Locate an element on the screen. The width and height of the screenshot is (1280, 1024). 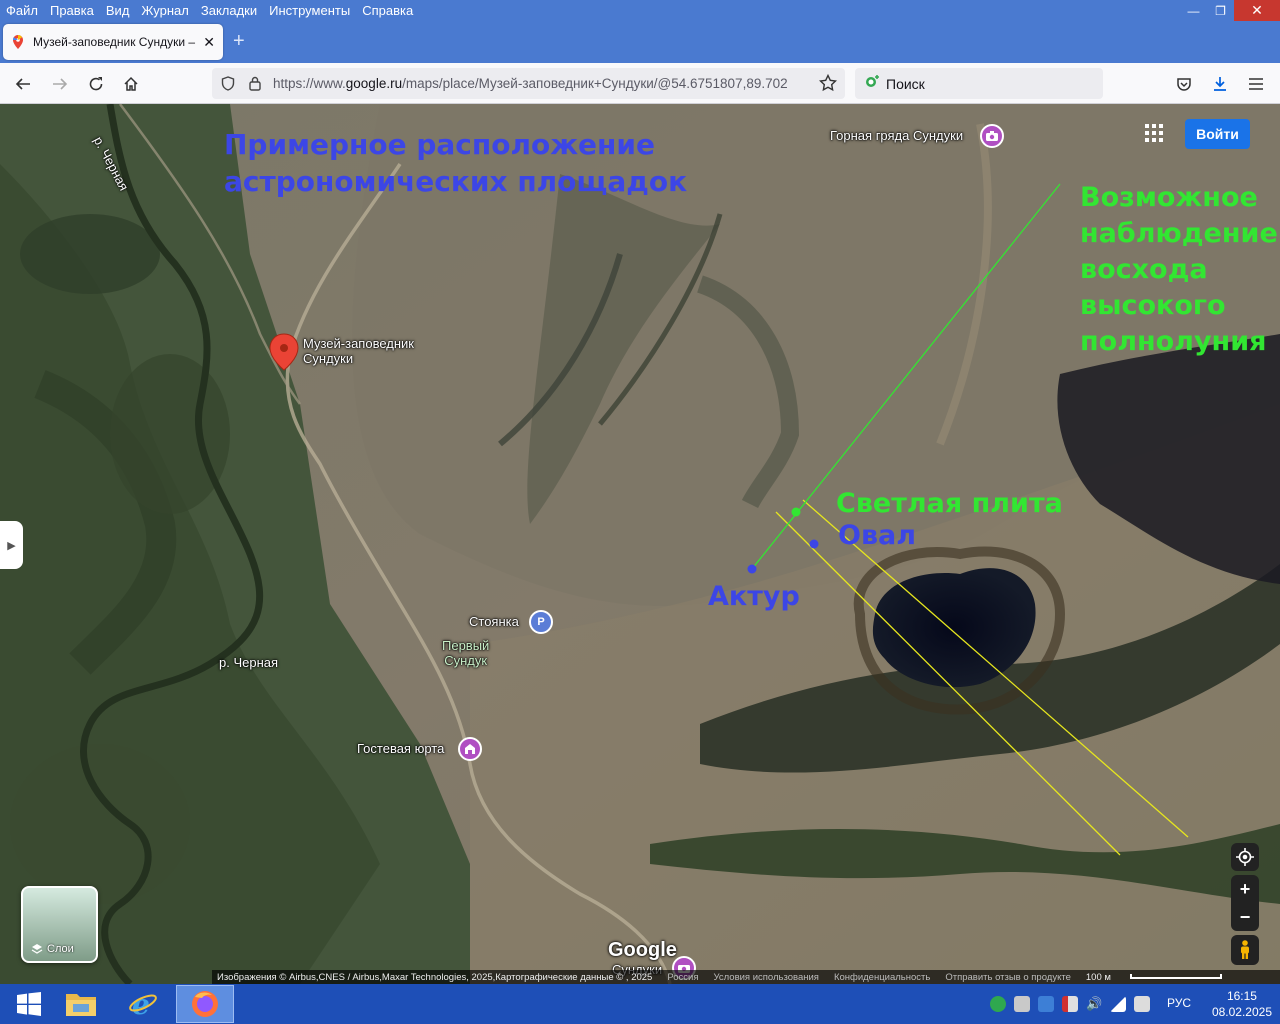
downloads-icon is located at coordinates (1220, 84).